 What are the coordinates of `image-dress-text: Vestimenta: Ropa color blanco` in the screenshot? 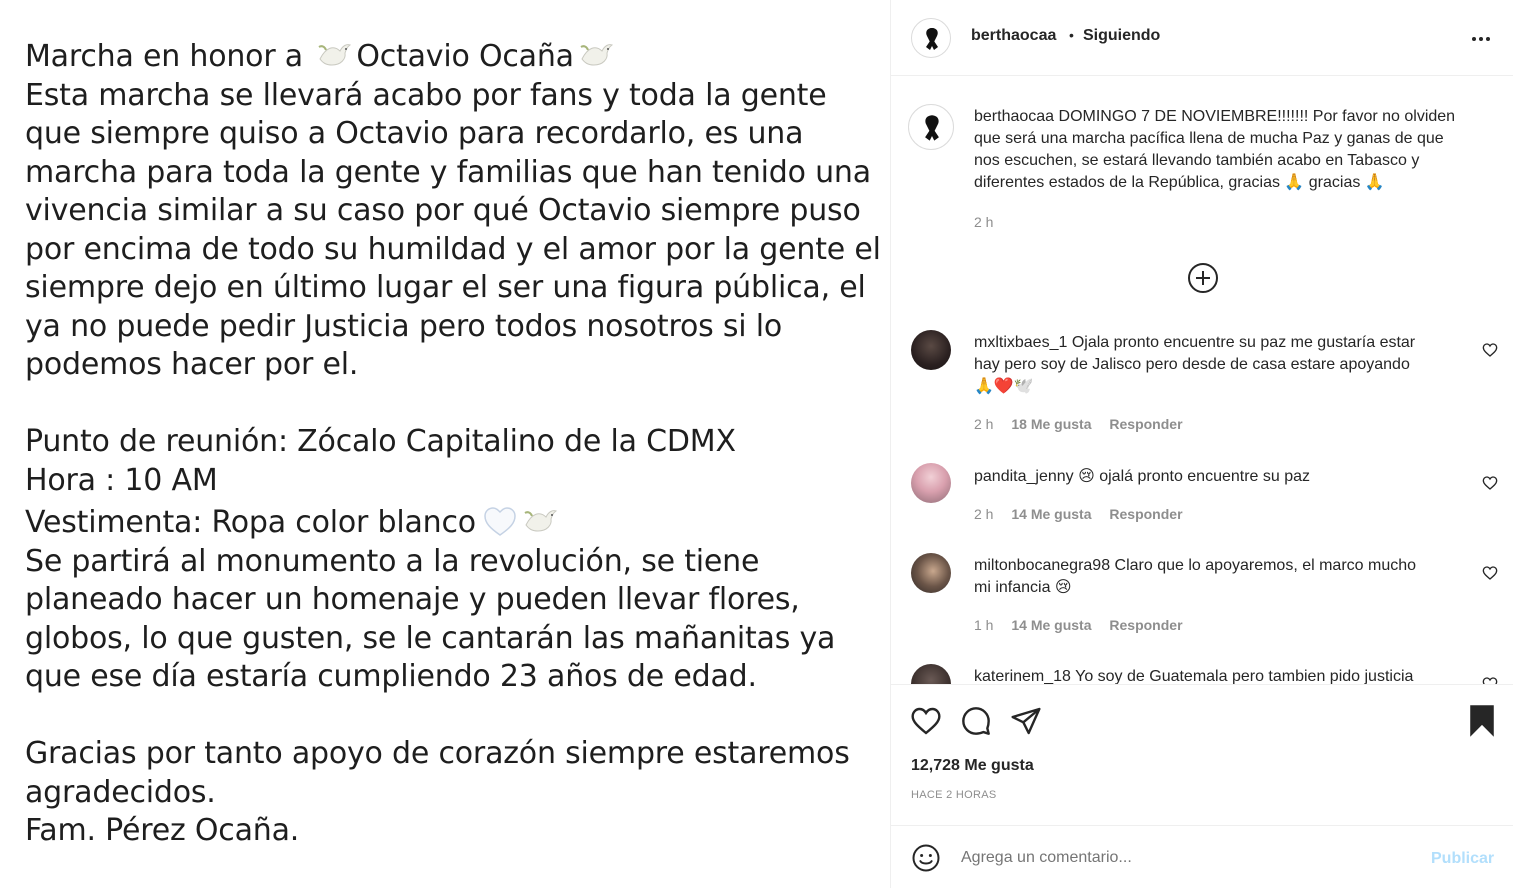 It's located at (250, 522).